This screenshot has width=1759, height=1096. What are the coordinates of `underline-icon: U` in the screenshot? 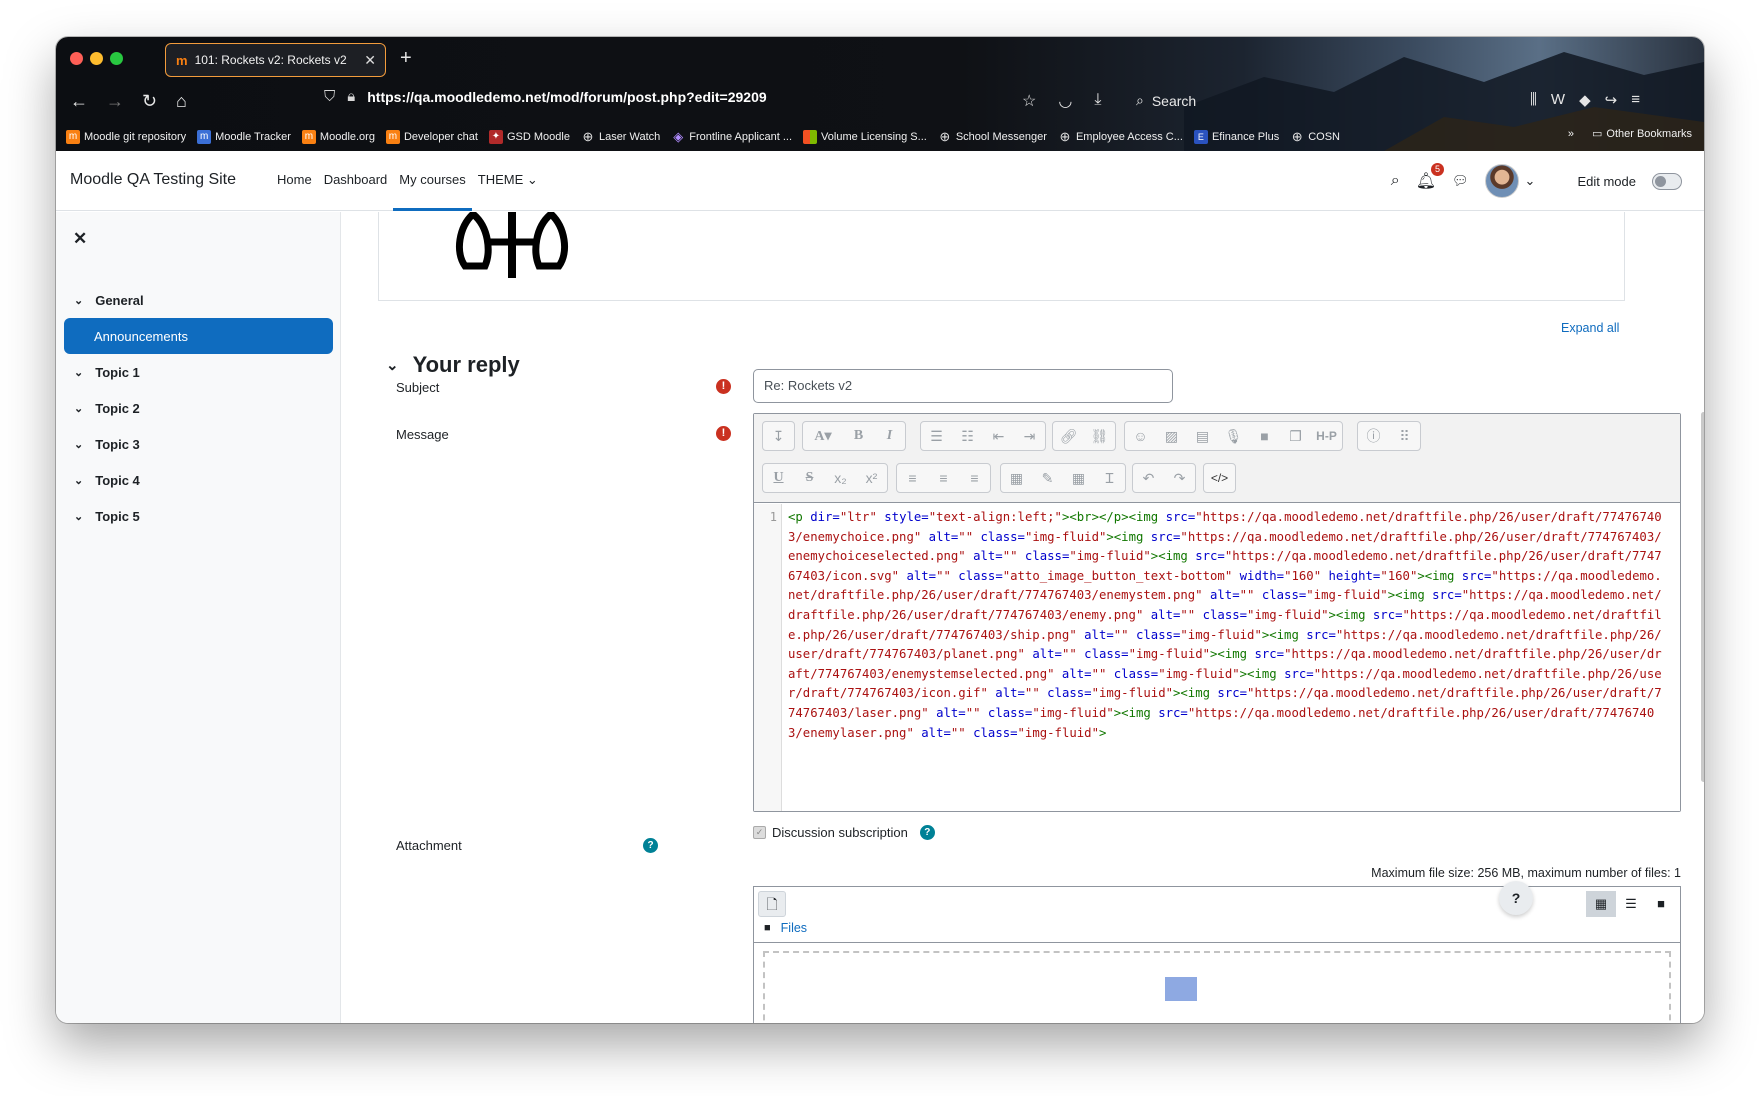 It's located at (778, 478).